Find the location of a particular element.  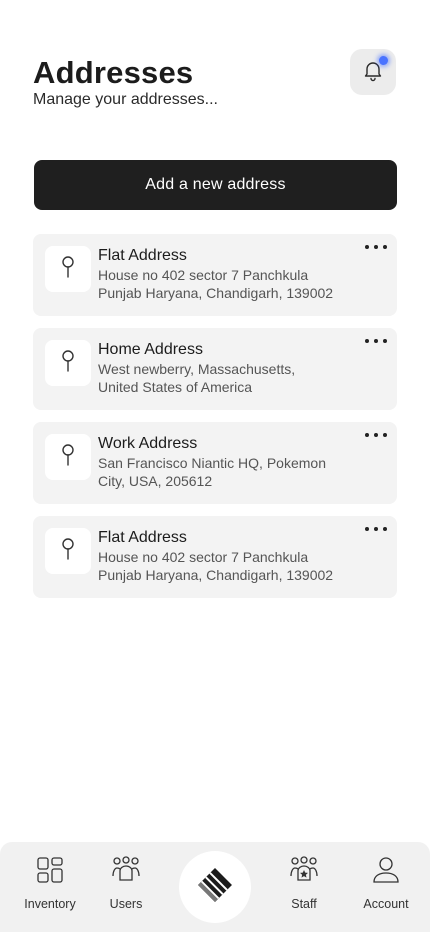

tab-label-staff: Staff is located at coordinates (304, 904).